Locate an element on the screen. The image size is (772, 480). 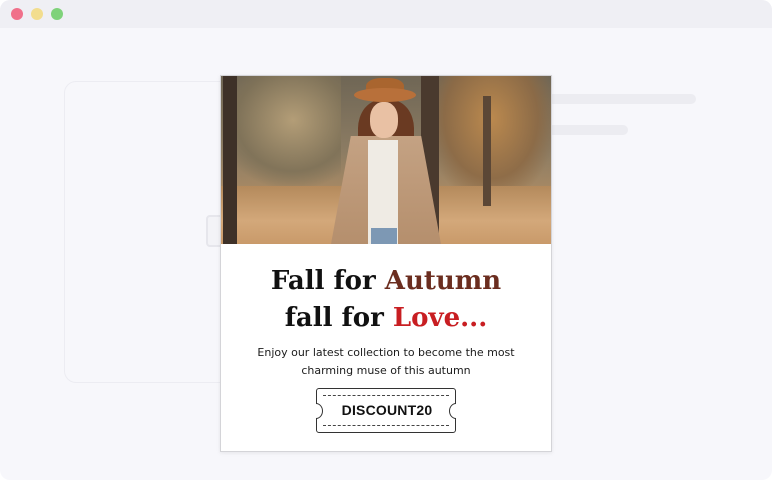
headline-line-1: Fall for Autumn is located at coordinates (386, 281).